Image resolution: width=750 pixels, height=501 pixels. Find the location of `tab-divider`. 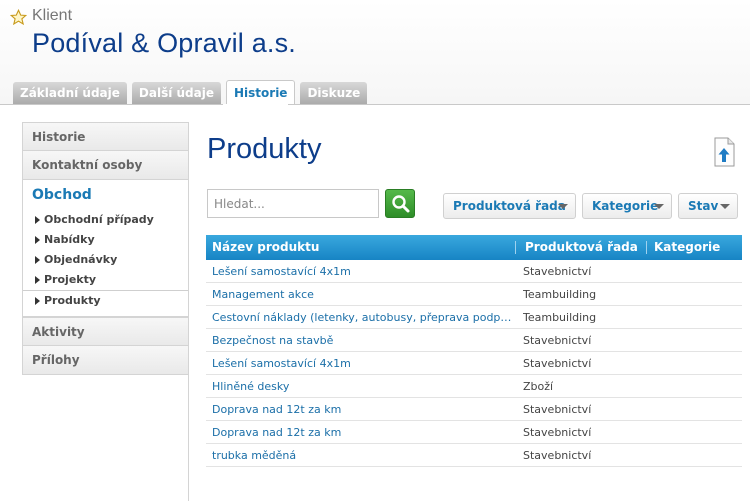

tab-divider is located at coordinates (375, 104).